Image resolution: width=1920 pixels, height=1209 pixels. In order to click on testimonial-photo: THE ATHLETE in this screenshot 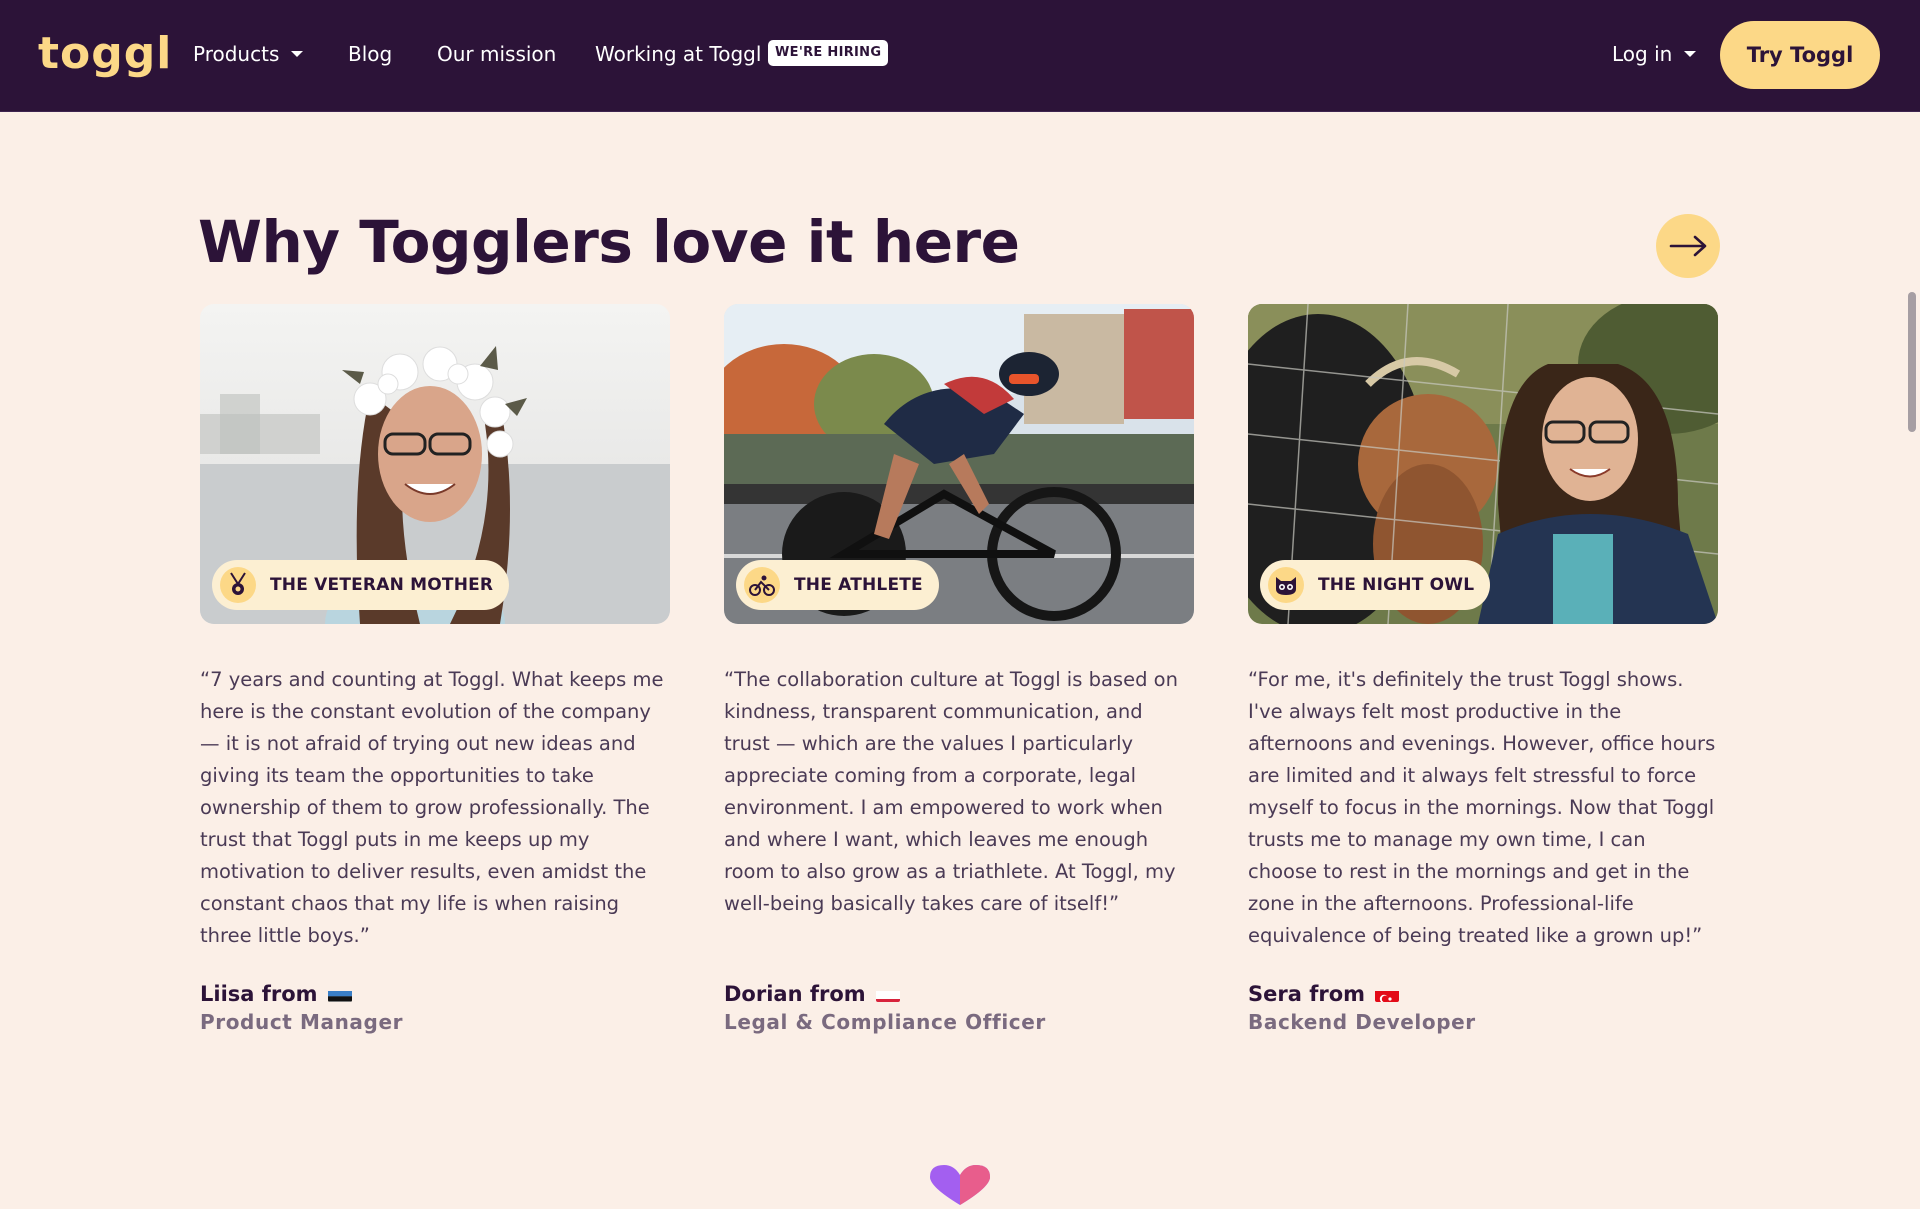, I will do `click(959, 464)`.